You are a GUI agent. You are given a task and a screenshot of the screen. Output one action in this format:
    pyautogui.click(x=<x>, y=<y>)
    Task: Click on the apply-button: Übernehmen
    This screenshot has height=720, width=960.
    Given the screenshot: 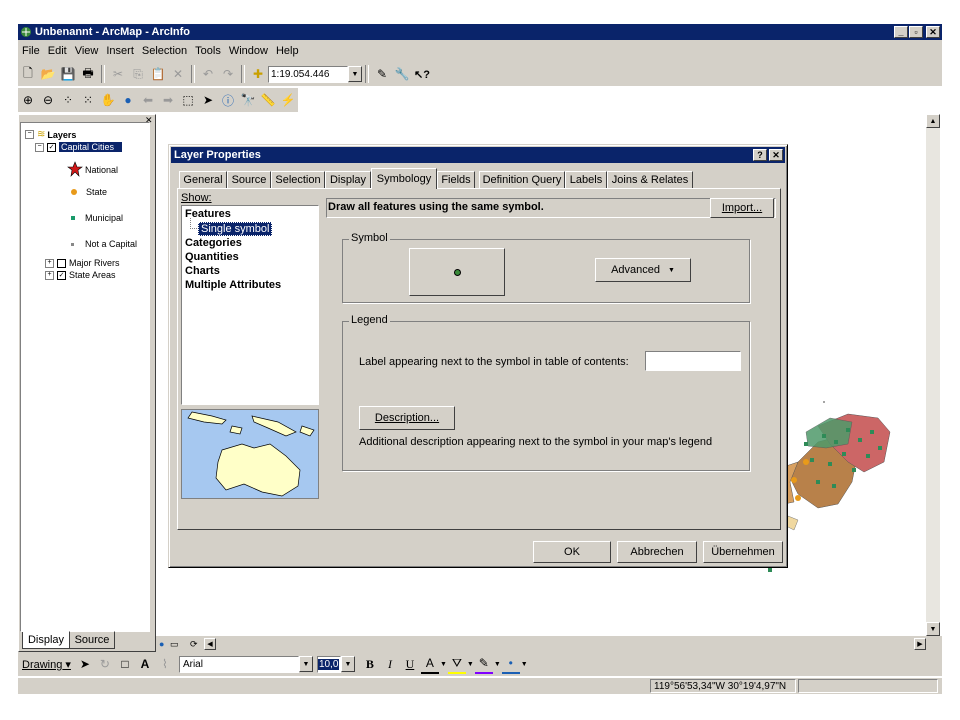 What is the action you would take?
    pyautogui.click(x=743, y=552)
    